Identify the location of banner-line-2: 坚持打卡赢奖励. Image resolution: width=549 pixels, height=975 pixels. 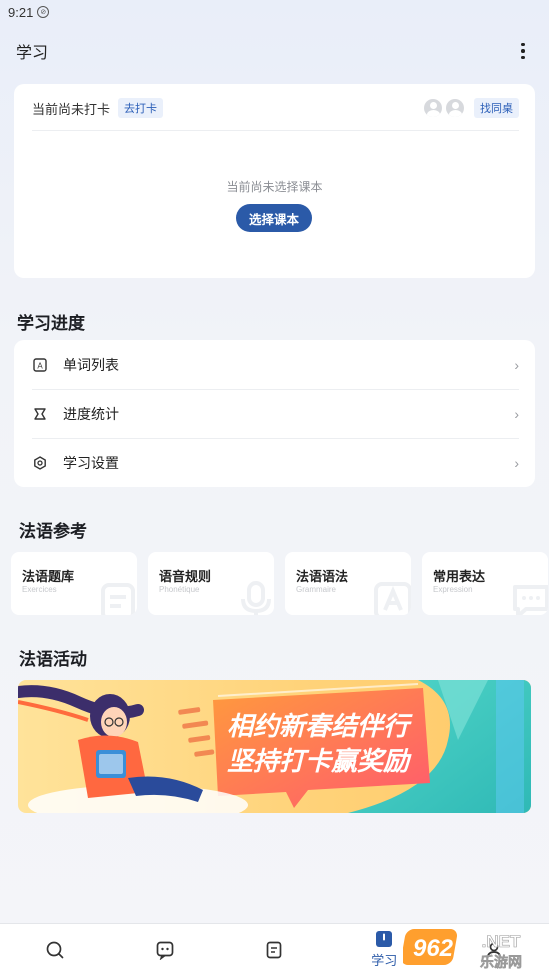
(319, 761).